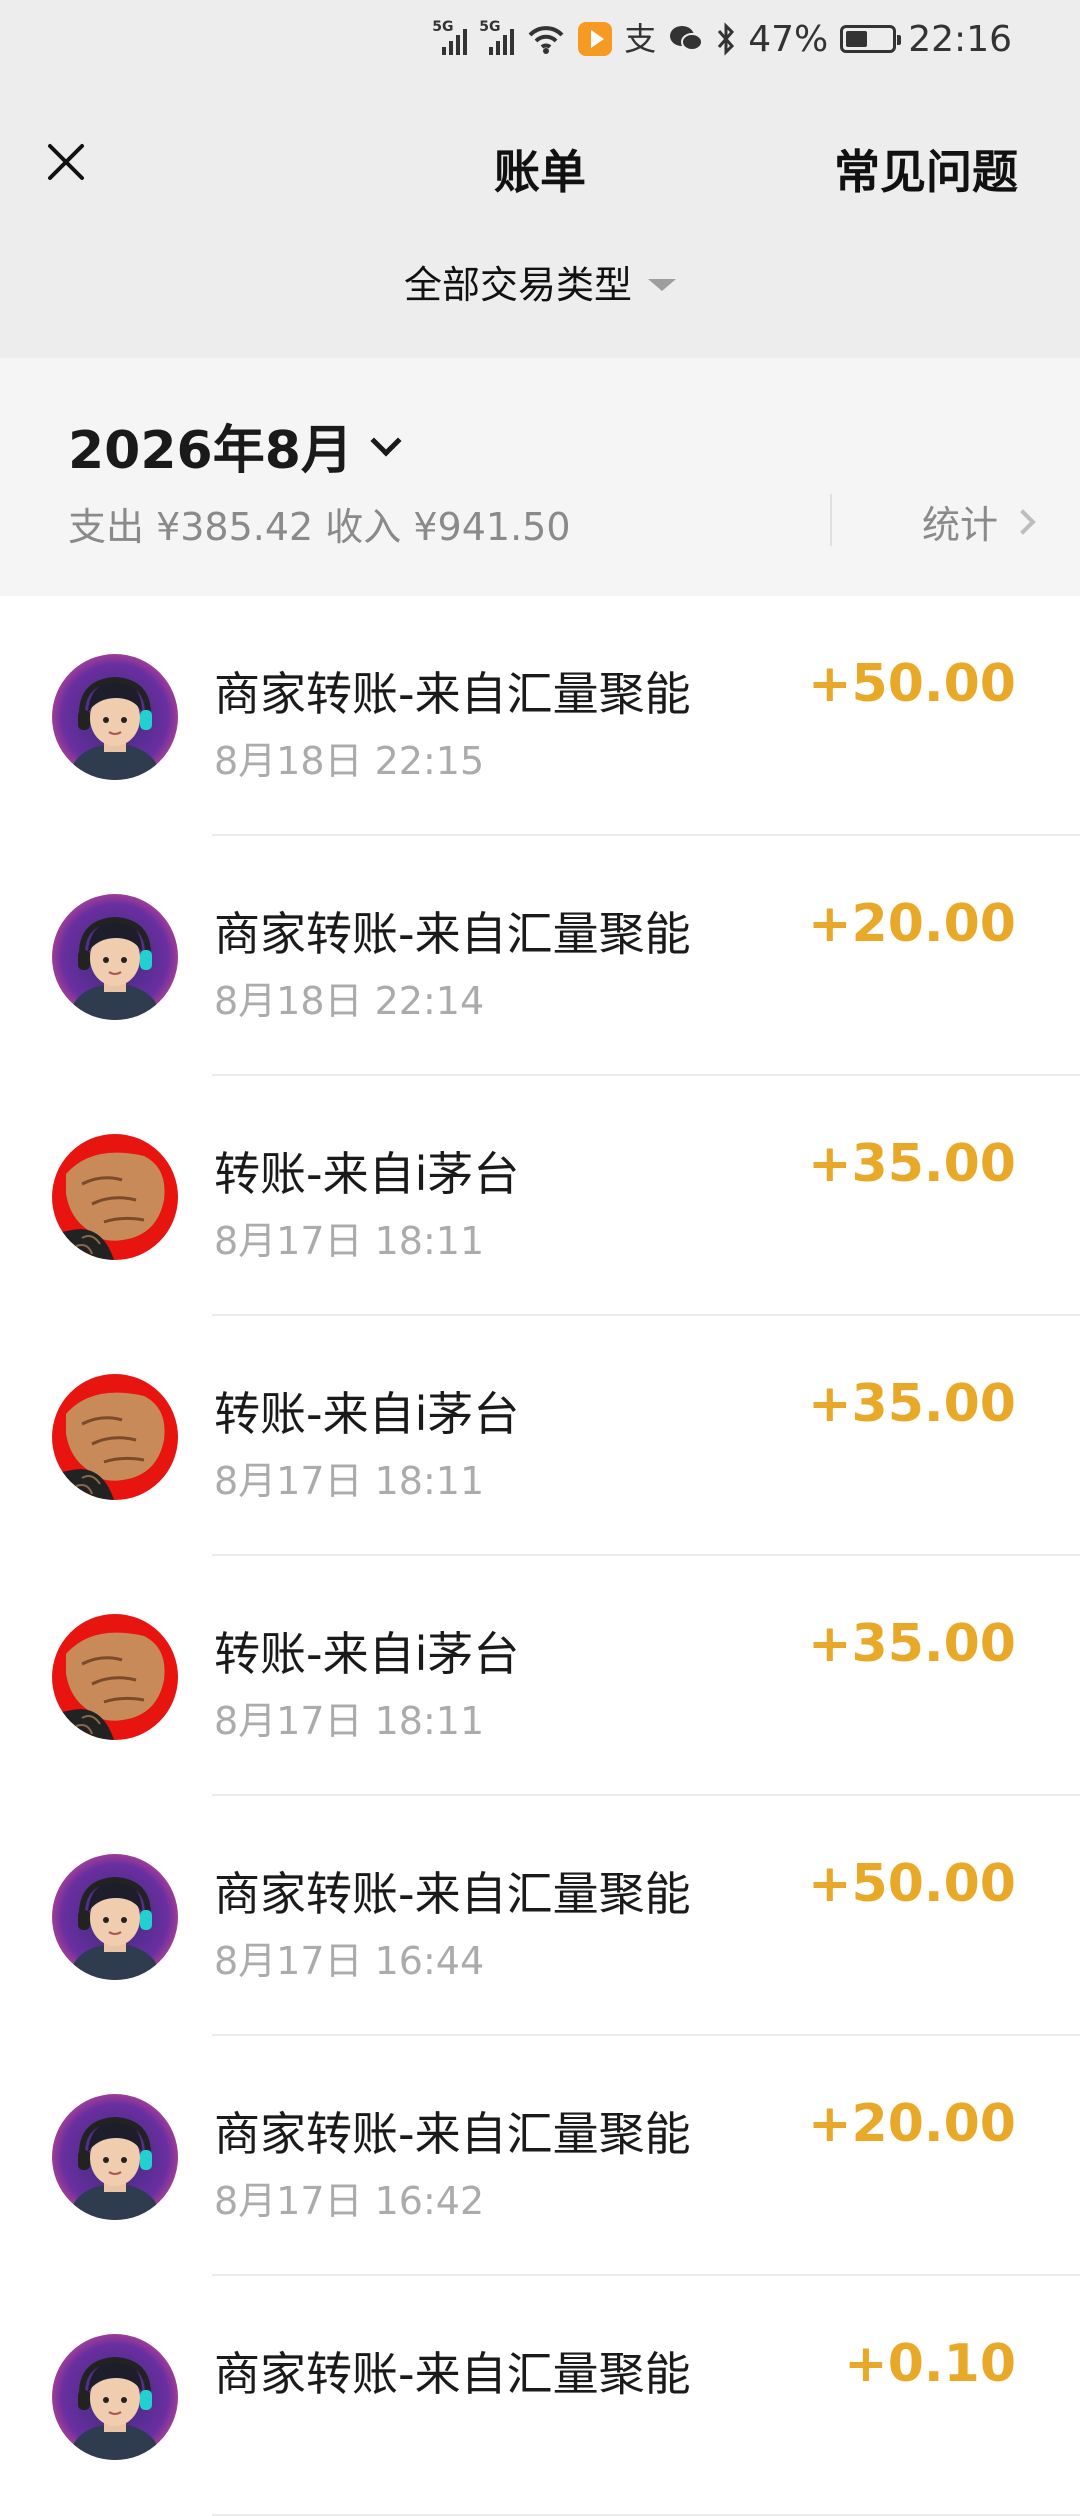 This screenshot has height=2516, width=1080. Describe the element at coordinates (640, 39) in the screenshot. I see `alipay-icon: 支` at that location.